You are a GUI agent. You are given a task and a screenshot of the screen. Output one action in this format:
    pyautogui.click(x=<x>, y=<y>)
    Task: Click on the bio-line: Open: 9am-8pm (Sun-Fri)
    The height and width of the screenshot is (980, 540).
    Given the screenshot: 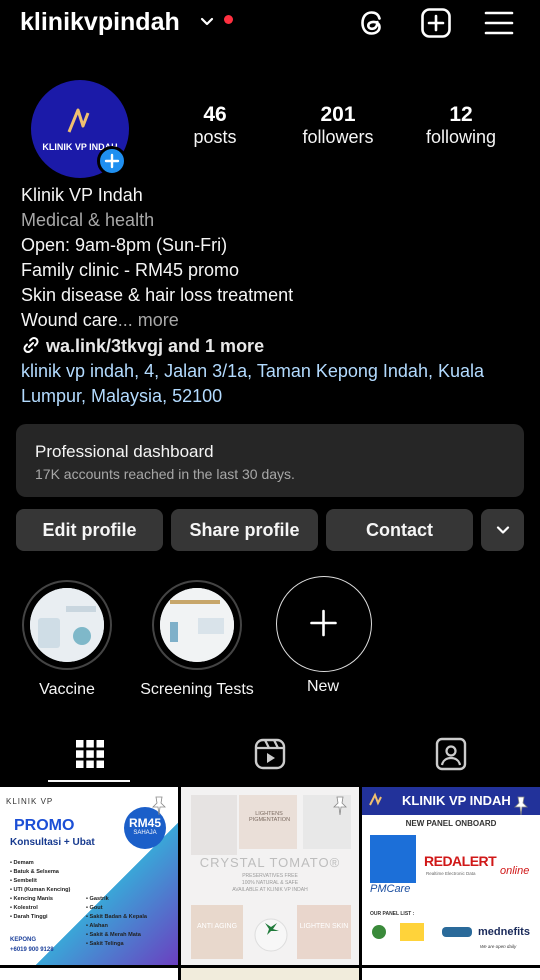 What is the action you would take?
    pyautogui.click(x=124, y=245)
    